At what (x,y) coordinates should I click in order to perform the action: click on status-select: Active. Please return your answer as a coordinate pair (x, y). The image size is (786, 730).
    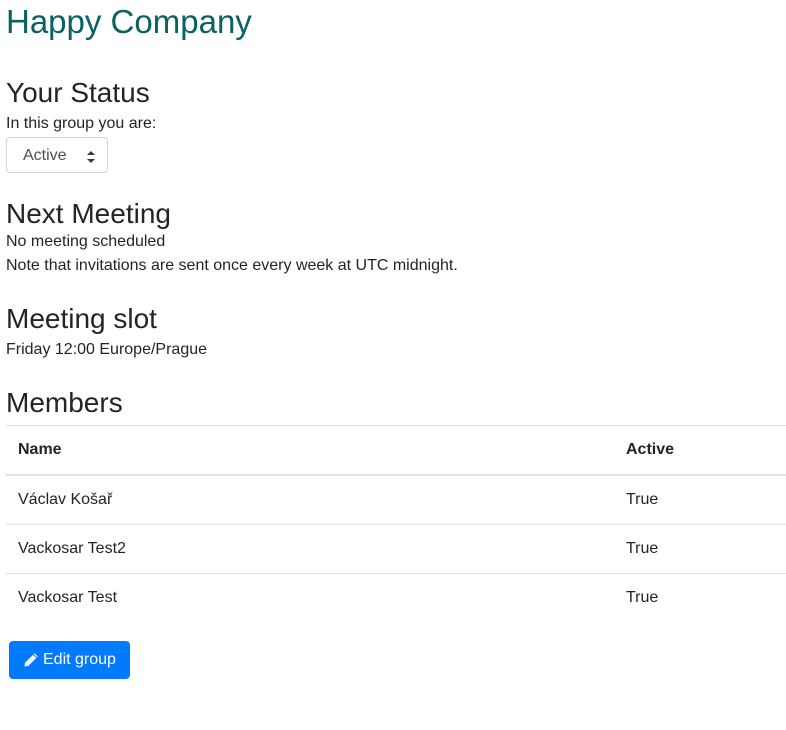
    Looking at the image, I should click on (57, 154).